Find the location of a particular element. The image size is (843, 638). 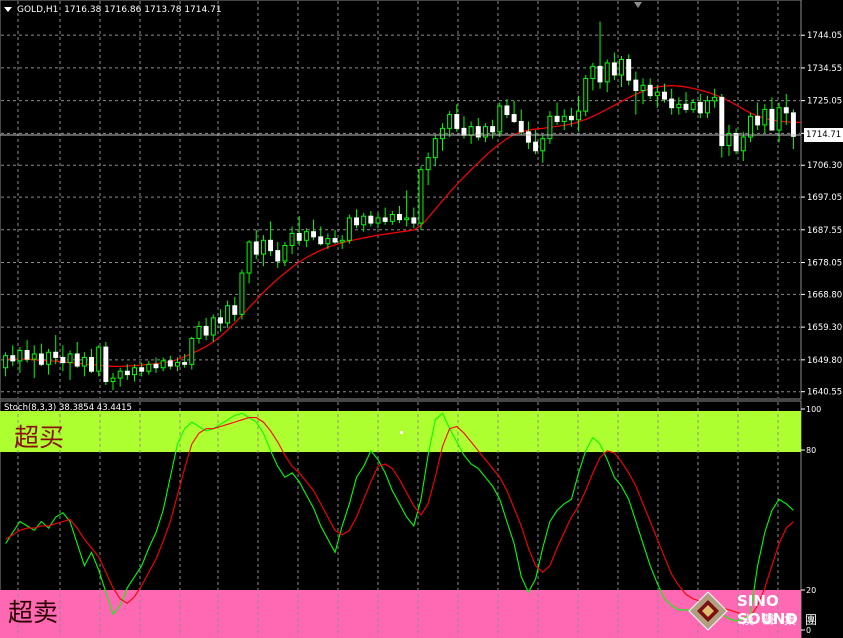

marker-dot is located at coordinates (401, 432).